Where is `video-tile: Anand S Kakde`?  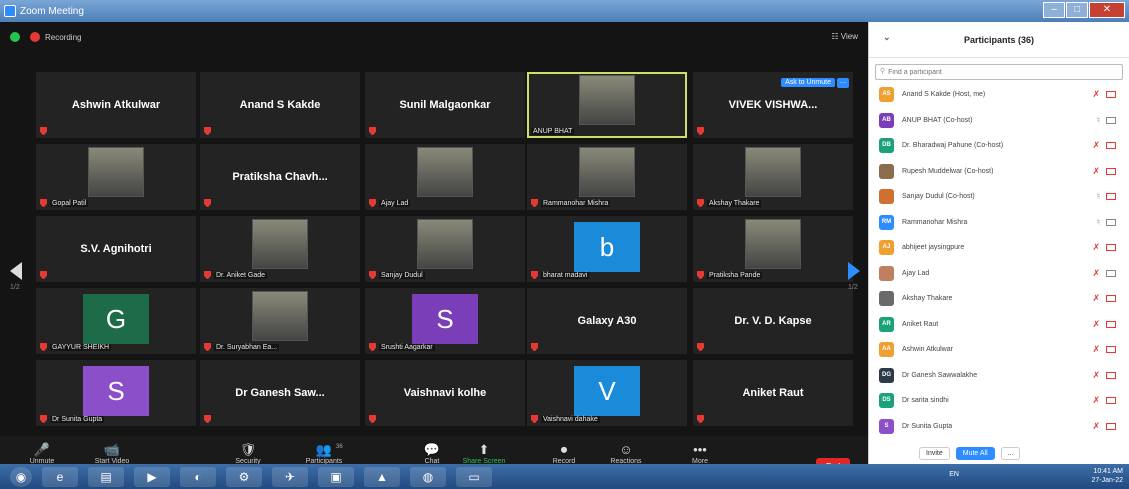
video-tile: Anand S Kakde is located at coordinates (280, 105).